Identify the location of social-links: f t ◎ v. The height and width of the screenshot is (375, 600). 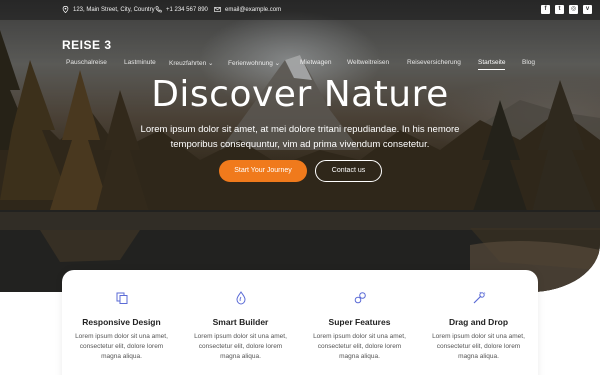
(566, 9).